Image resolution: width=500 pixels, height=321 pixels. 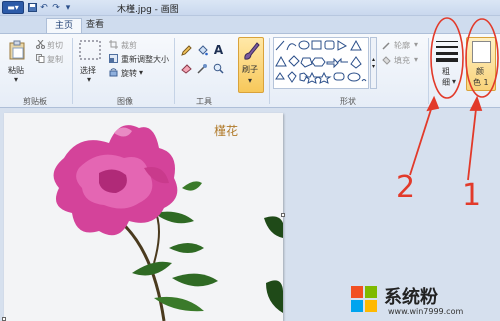 I want to click on annotation-number-2: 2, so click(x=406, y=187).